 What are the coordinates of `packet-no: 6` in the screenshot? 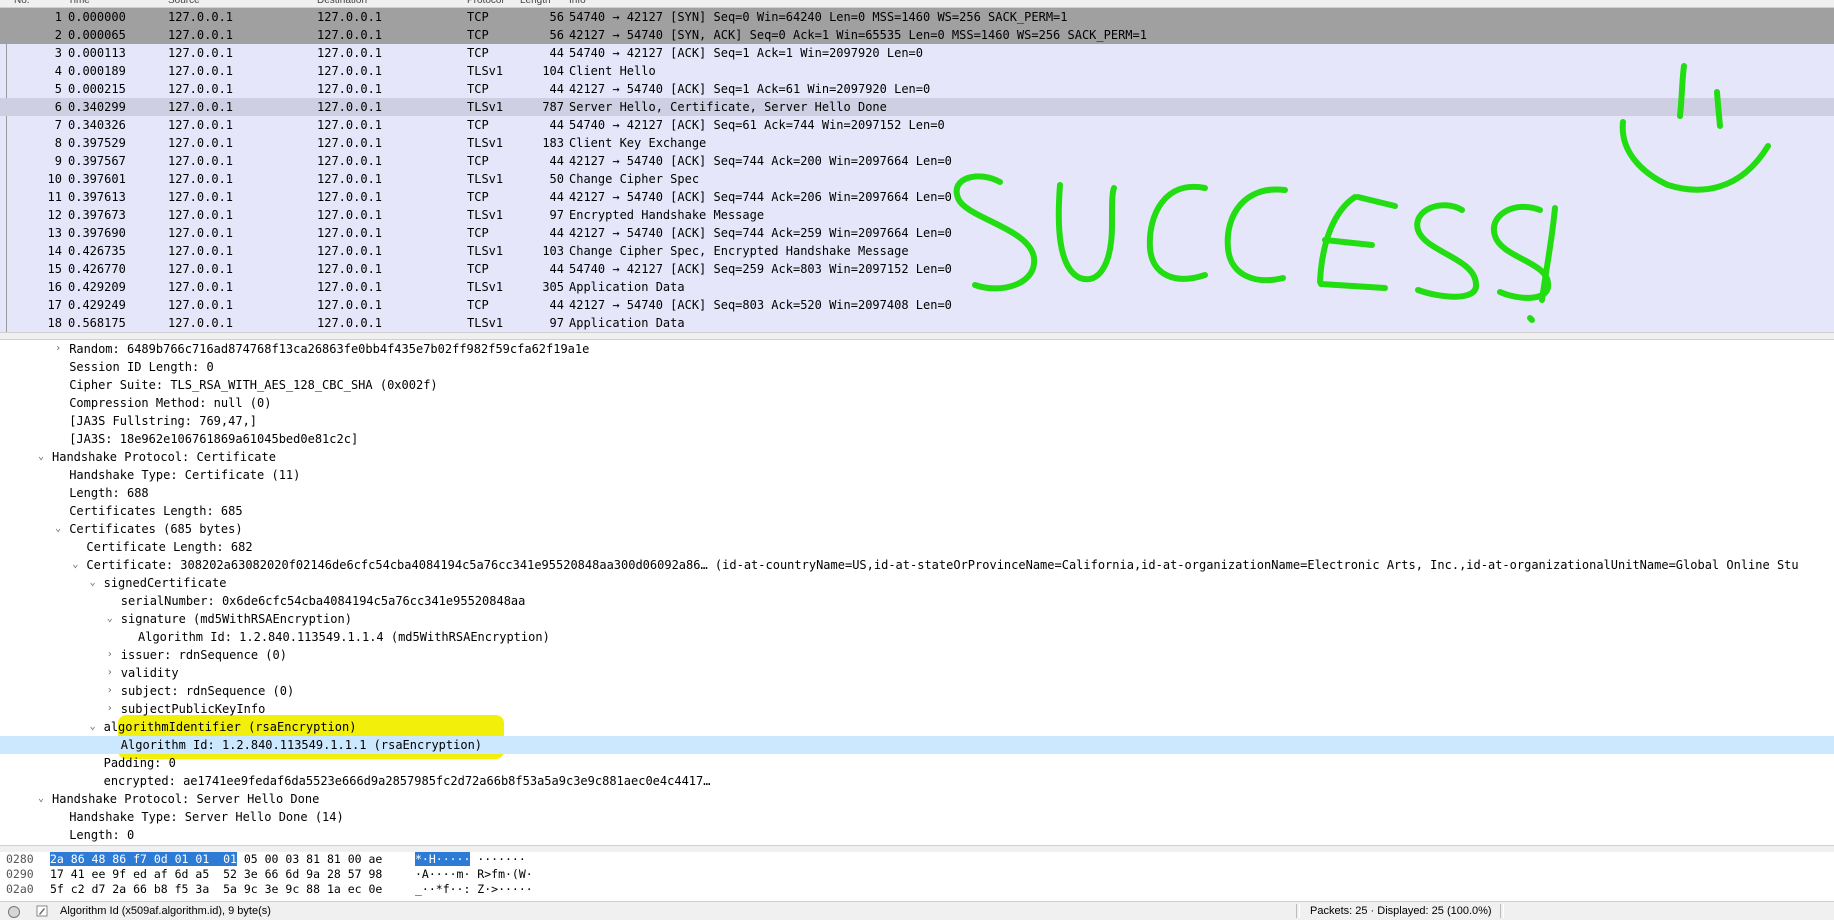 It's located at (58, 107).